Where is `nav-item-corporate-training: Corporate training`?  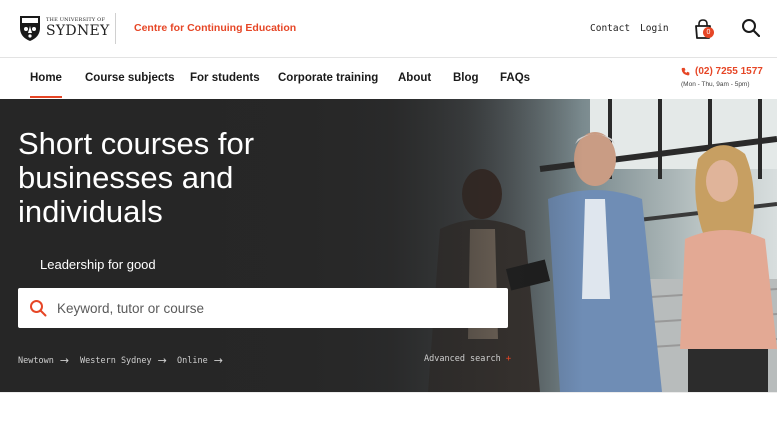
nav-item-corporate-training: Corporate training is located at coordinates (328, 78).